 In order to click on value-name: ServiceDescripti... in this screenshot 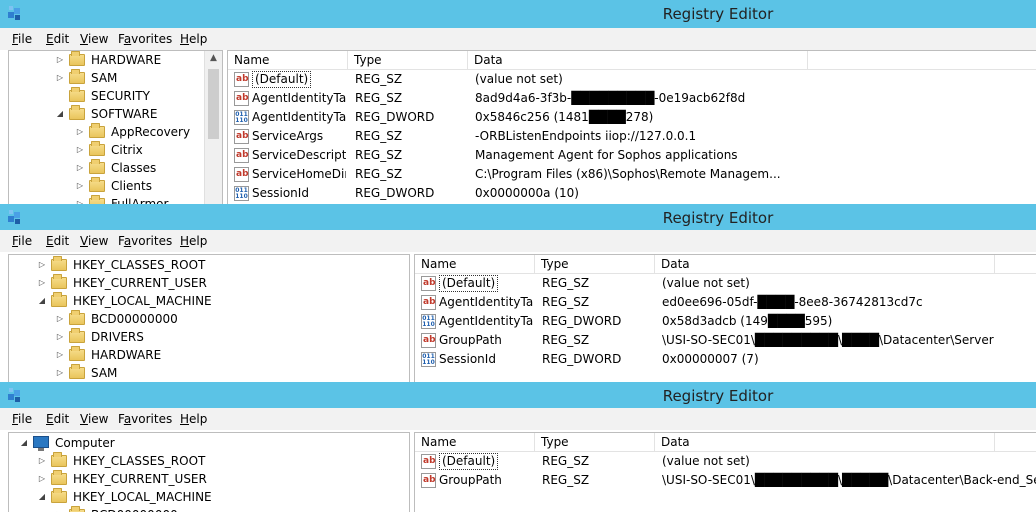, I will do `click(299, 155)`.